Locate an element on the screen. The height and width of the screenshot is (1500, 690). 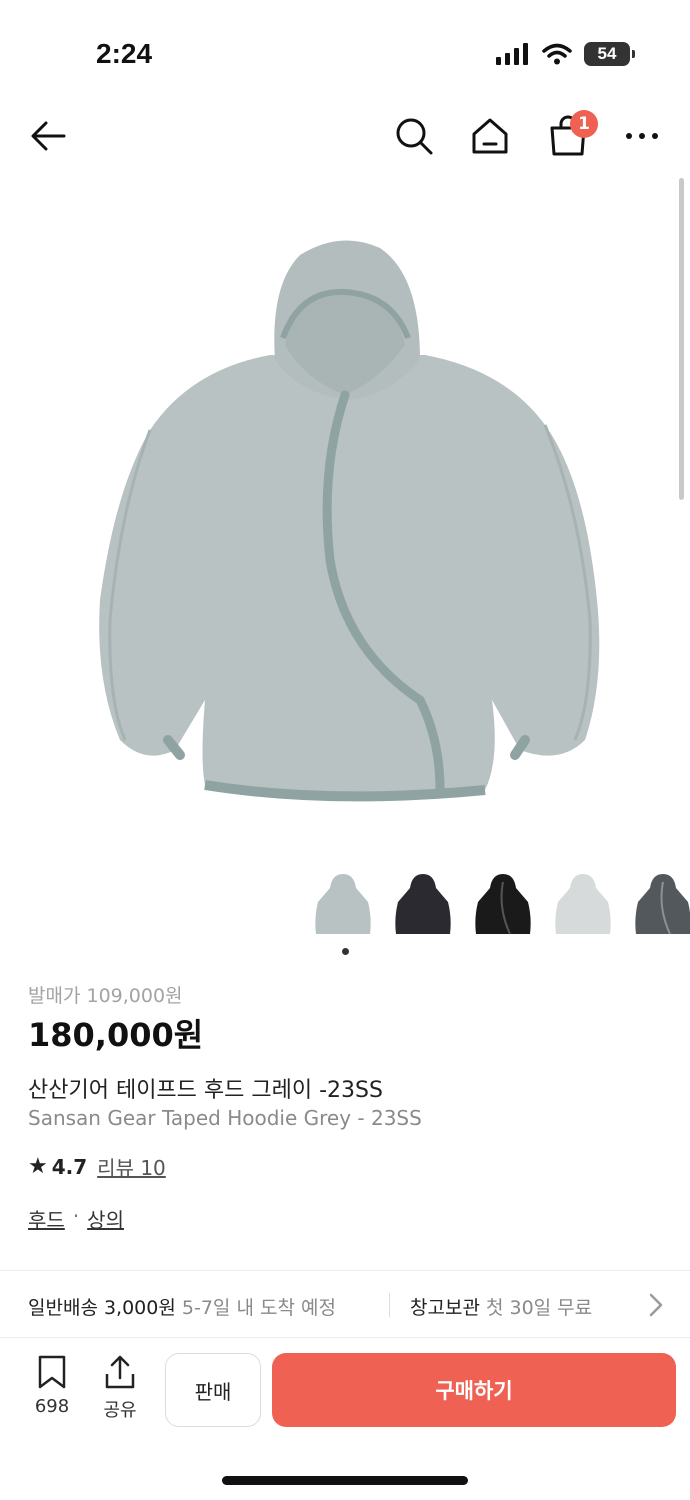
release-price: 발매가 109,000원 is located at coordinates (105, 996).